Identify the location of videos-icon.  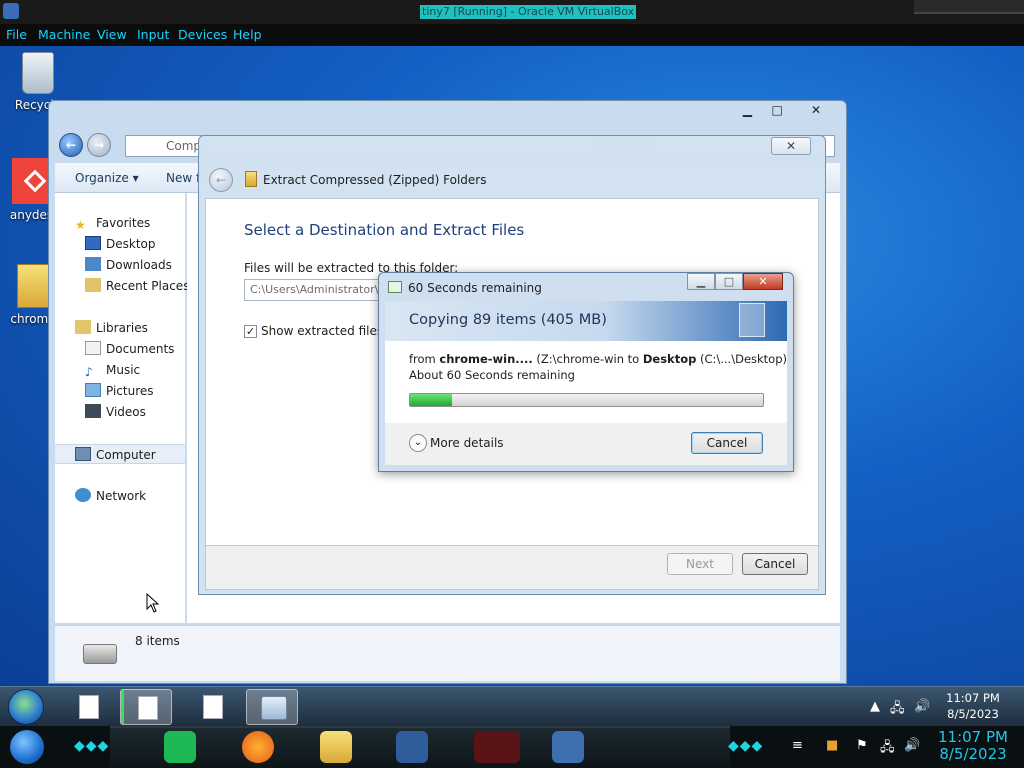
(93, 411).